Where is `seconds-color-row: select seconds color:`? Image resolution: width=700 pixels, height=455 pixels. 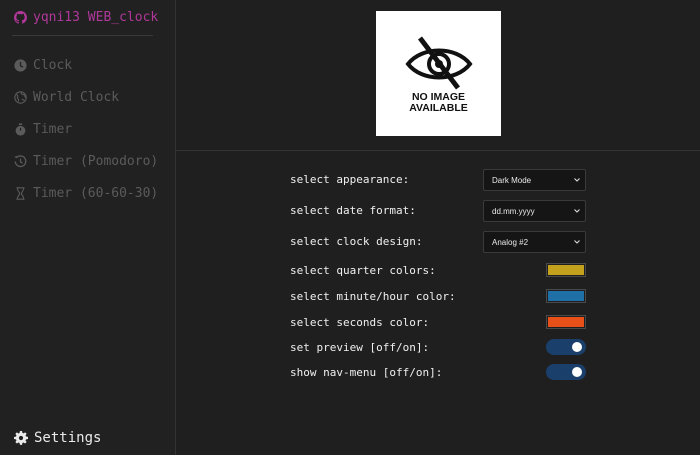
seconds-color-row: select seconds color: is located at coordinates (438, 323).